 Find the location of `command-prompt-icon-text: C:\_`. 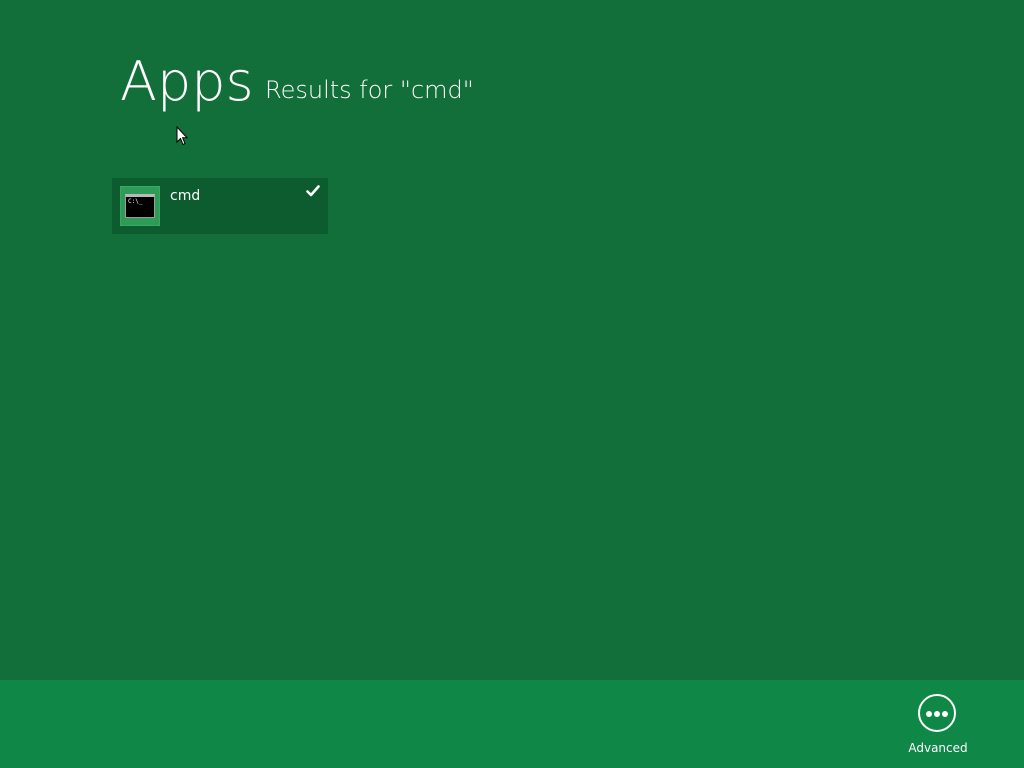

command-prompt-icon-text: C:\_ is located at coordinates (135, 201).